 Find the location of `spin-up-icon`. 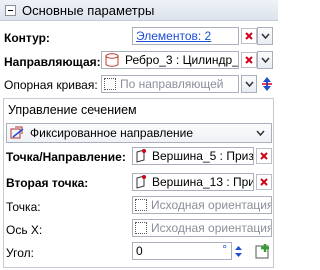

spin-up-icon is located at coordinates (238, 247).